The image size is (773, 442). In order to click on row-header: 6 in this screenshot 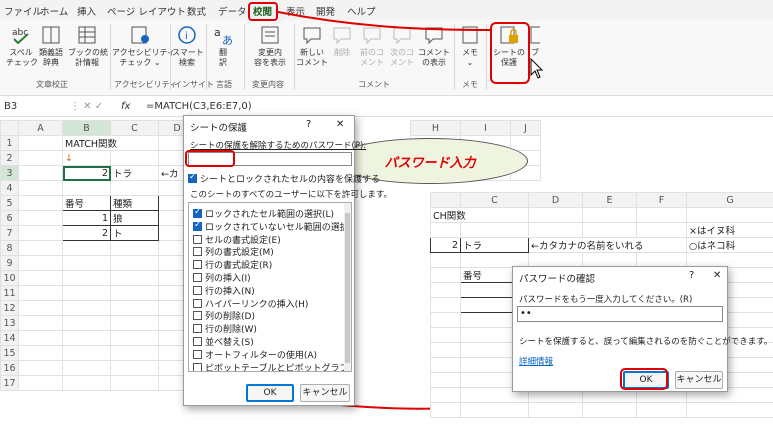, I will do `click(9, 218)`.